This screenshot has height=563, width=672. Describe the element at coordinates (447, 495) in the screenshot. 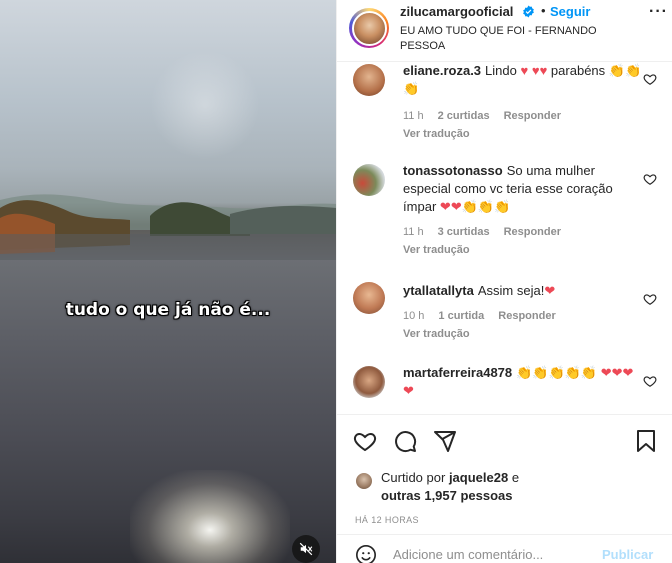

I see `likes-count-link: outras 1,957 pessoas` at that location.